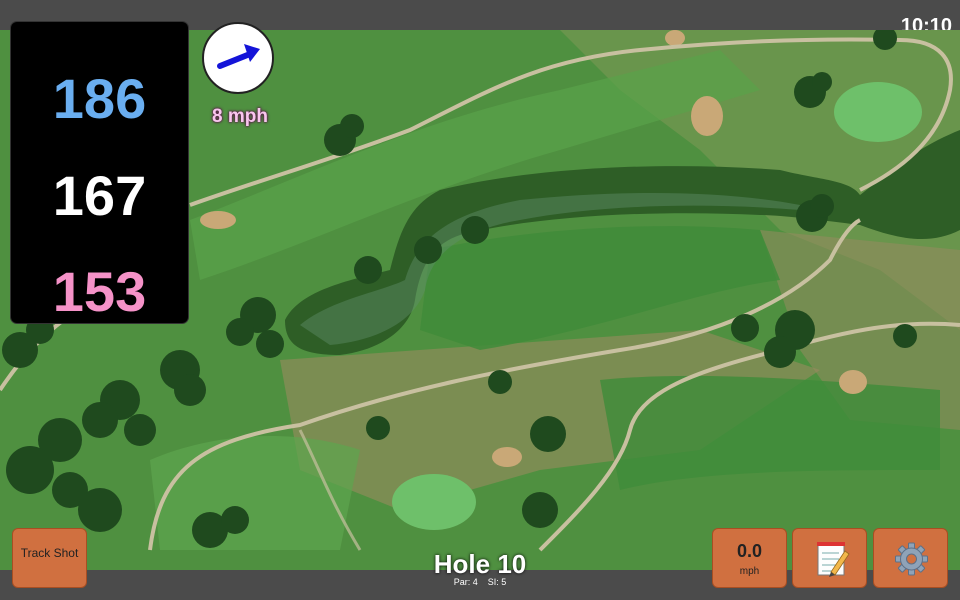 This screenshot has height=600, width=960. What do you see at coordinates (49, 558) in the screenshot?
I see `track-shot-button: Track Shot` at bounding box center [49, 558].